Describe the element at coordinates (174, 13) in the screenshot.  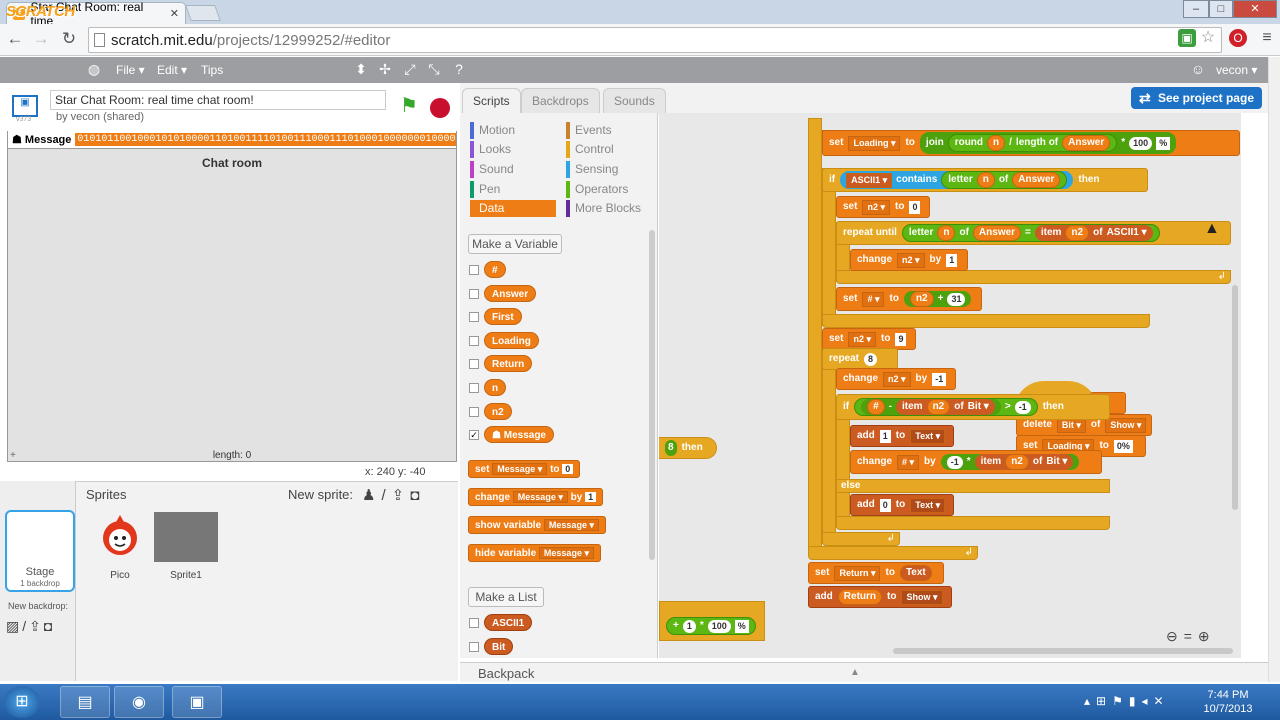
I see `close-tab-icon: ✕` at that location.